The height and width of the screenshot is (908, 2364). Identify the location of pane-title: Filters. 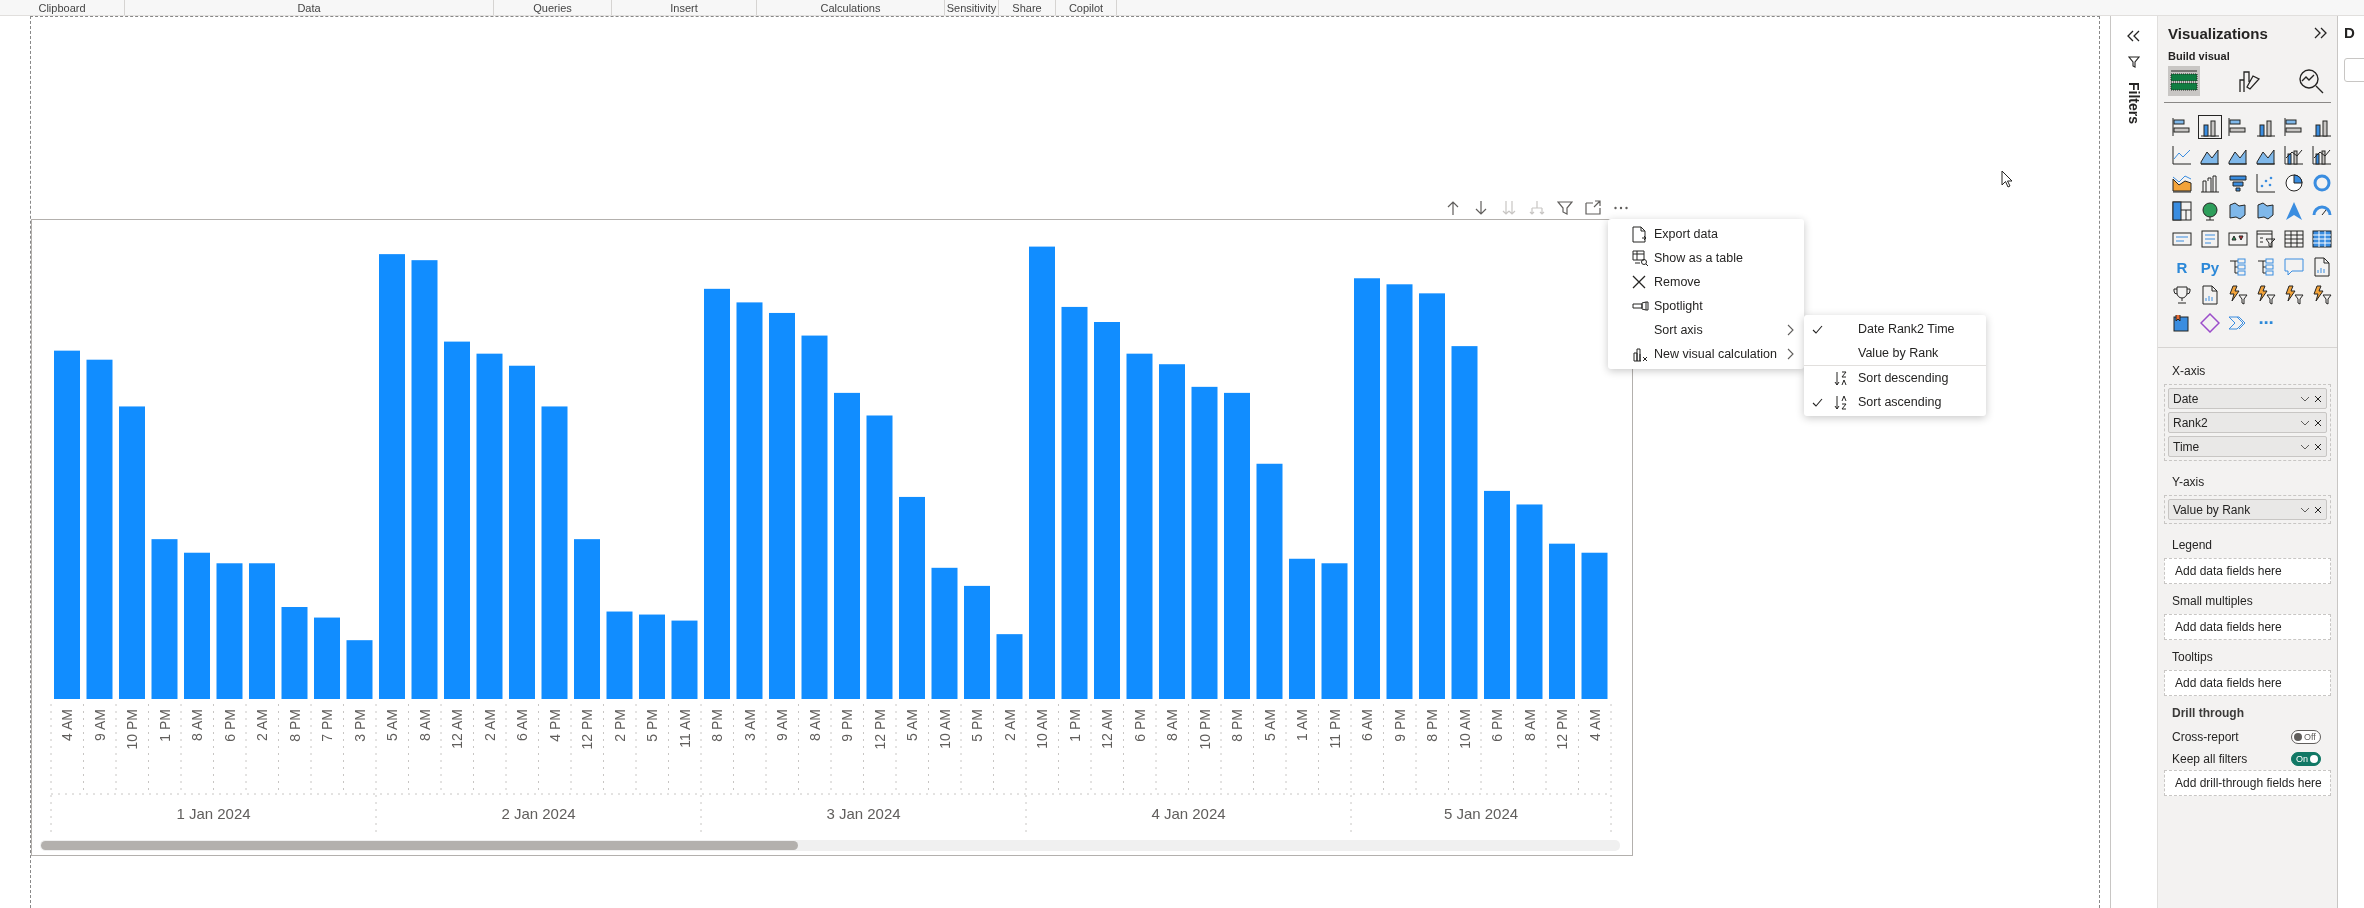
(2134, 103).